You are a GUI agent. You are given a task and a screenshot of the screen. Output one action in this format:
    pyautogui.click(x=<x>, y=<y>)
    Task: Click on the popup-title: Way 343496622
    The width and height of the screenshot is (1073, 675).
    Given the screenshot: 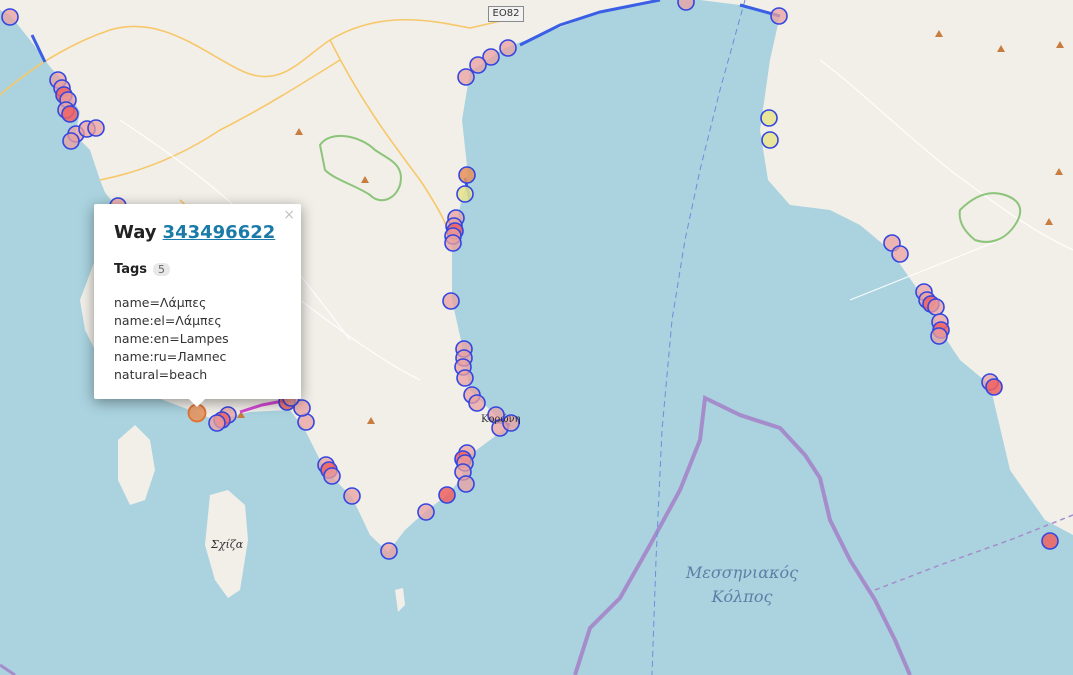 What is the action you would take?
    pyautogui.click(x=194, y=232)
    